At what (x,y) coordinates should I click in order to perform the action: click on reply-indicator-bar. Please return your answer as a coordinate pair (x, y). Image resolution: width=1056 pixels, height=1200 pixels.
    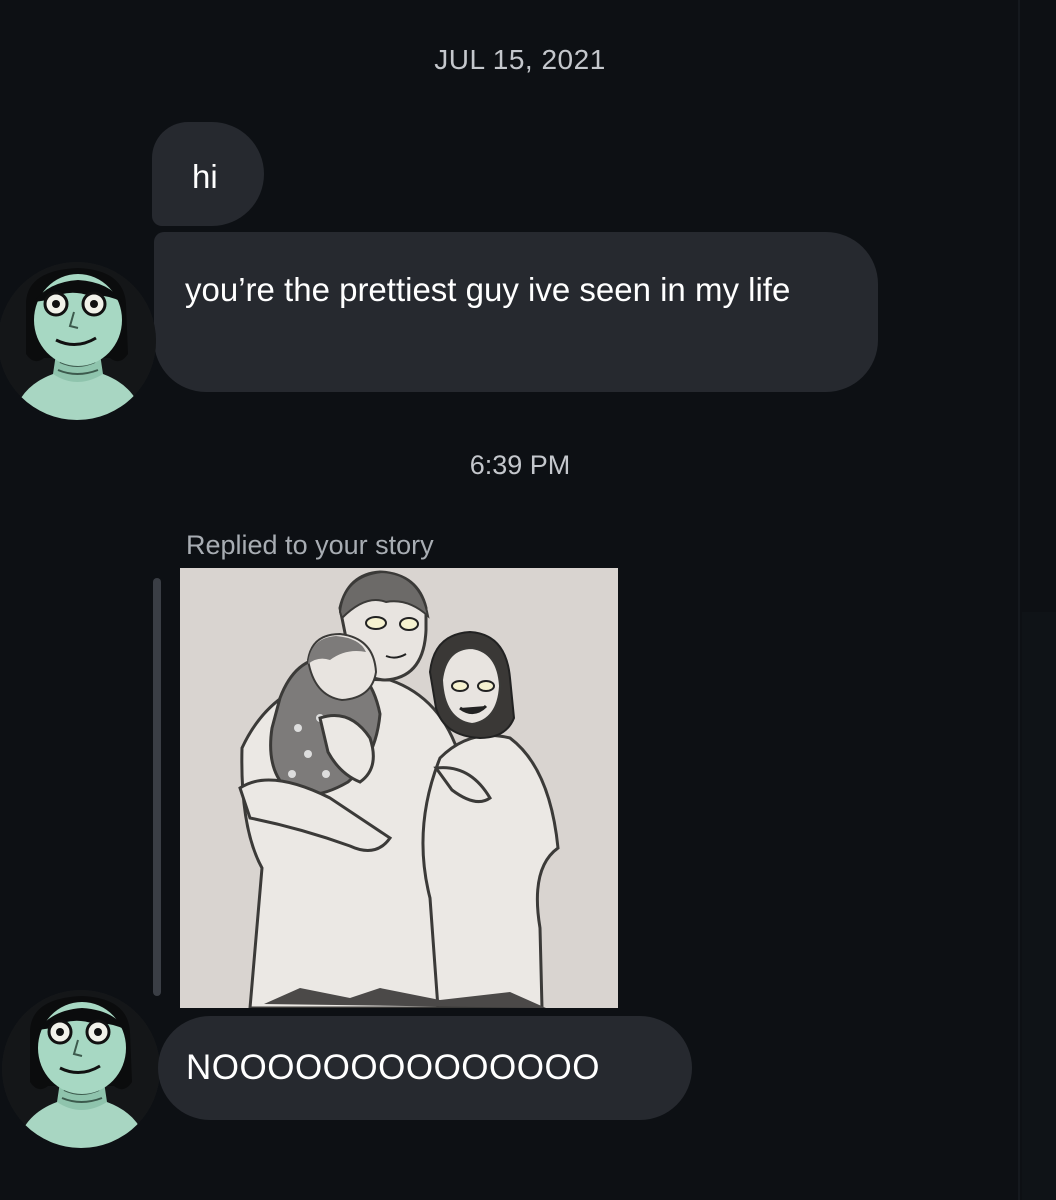
    Looking at the image, I should click on (157, 787).